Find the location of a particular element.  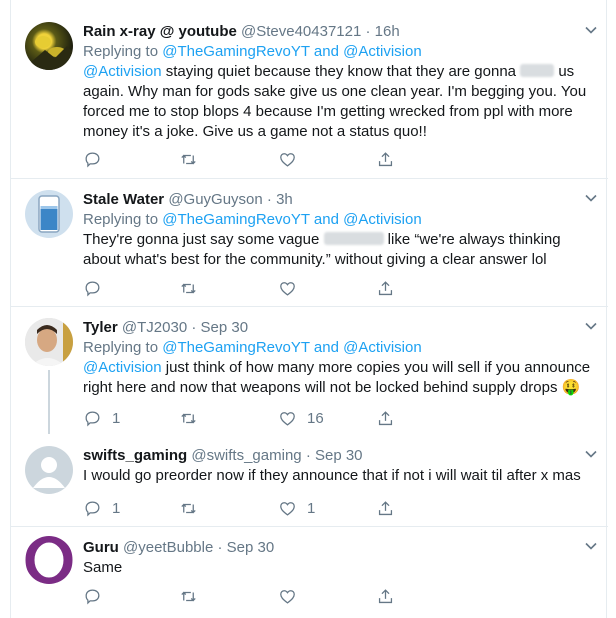

like-button: 1 is located at coordinates (296, 508).